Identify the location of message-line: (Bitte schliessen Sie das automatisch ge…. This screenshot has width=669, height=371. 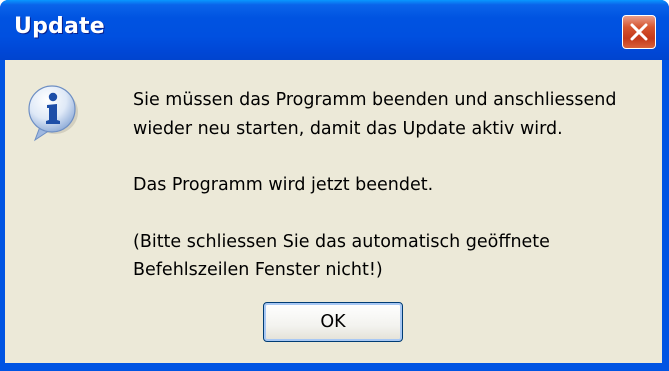
(341, 241).